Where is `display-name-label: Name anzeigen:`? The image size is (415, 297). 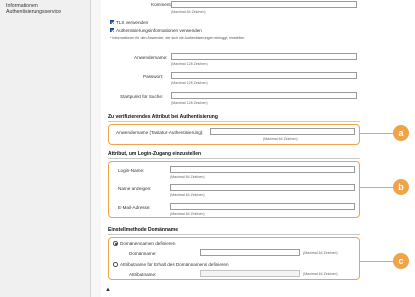
display-name-label: Name anzeigen: is located at coordinates (135, 188).